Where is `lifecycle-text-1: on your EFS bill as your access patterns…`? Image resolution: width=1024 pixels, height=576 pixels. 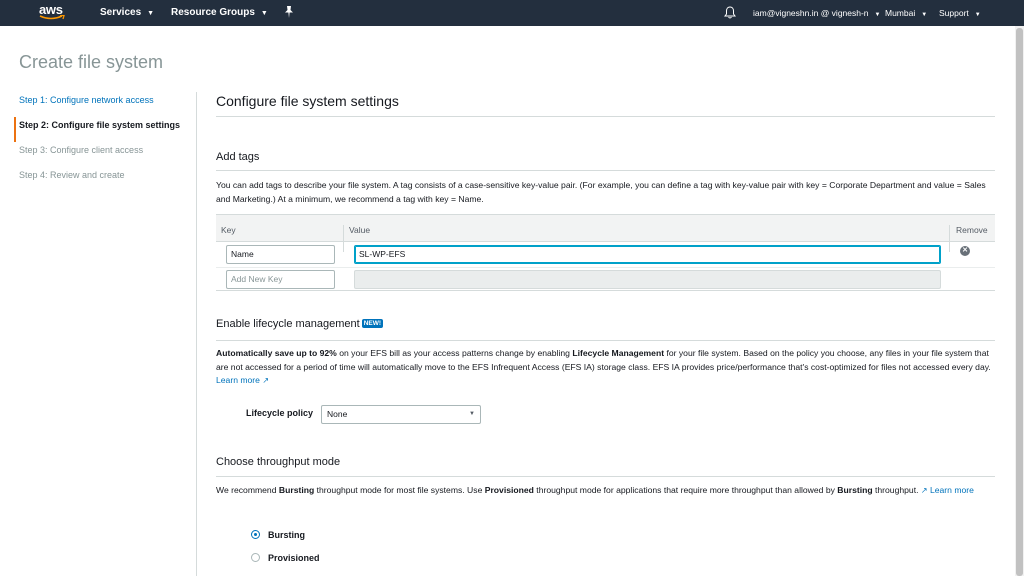
lifecycle-text-1: on your EFS bill as your access patterns… is located at coordinates (454, 353).